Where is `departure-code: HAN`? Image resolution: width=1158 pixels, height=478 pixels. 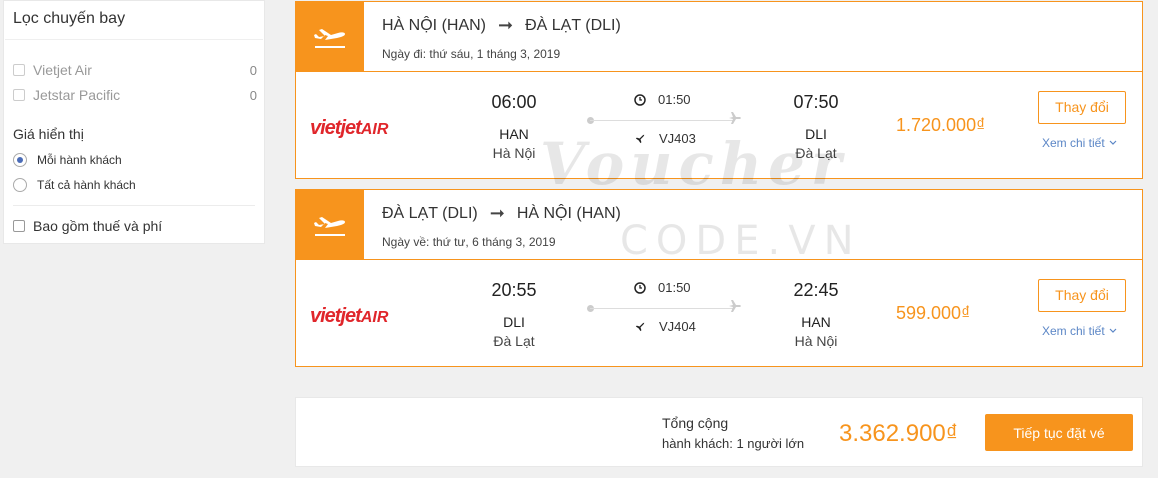 departure-code: HAN is located at coordinates (514, 134).